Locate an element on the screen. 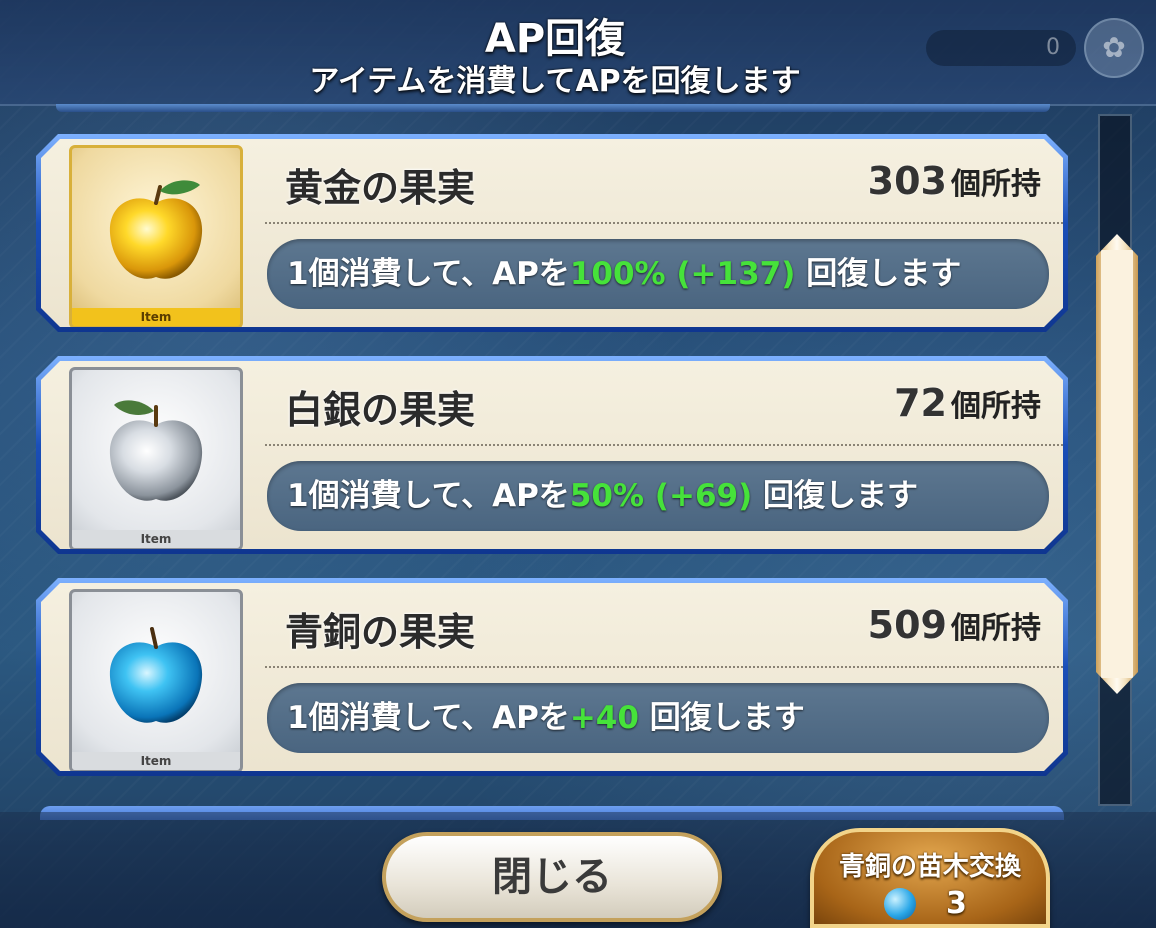 This screenshot has width=1156, height=928. item-count: 72 個所持 is located at coordinates (967, 403).